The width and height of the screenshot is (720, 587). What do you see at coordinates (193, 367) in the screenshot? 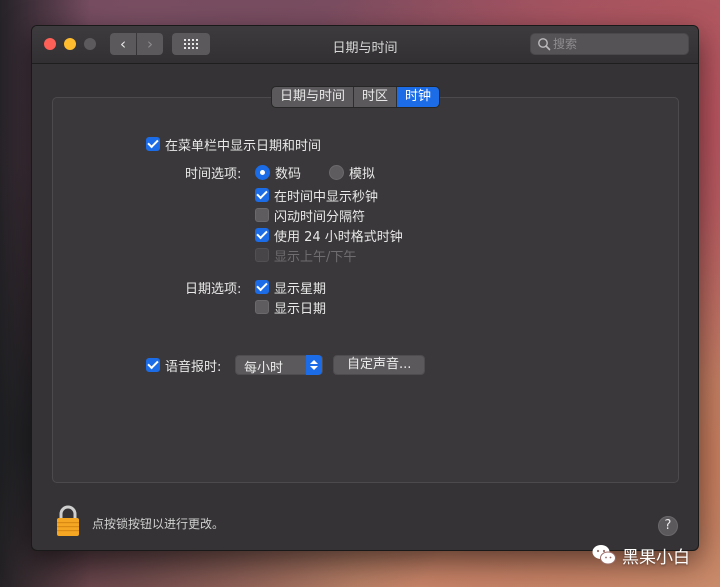
I see `announce-time-label: 语音报时:` at bounding box center [193, 367].